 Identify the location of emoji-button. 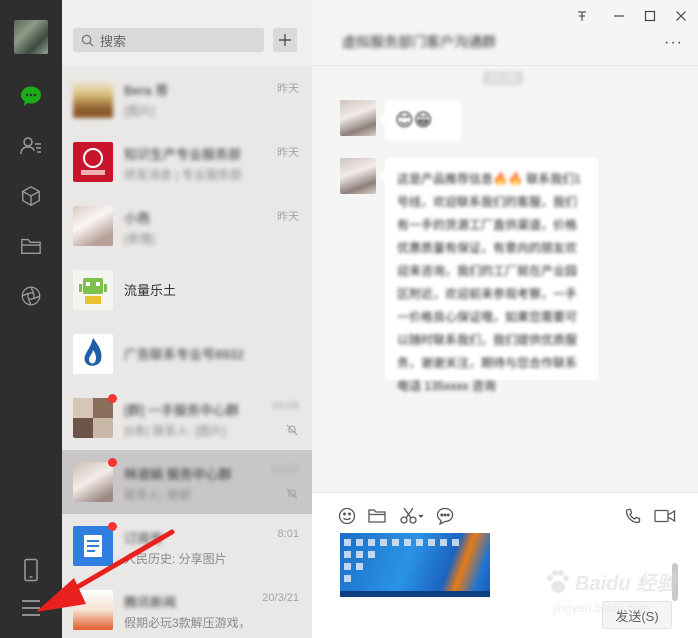
(347, 516).